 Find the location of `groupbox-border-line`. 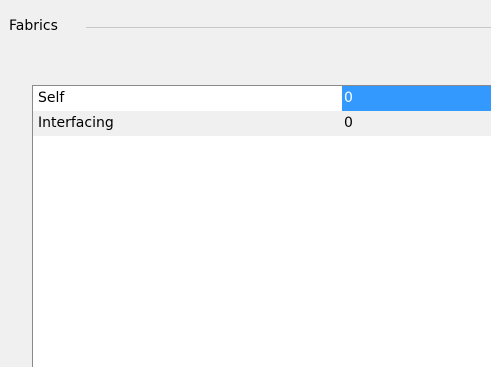

groupbox-border-line is located at coordinates (288, 27).